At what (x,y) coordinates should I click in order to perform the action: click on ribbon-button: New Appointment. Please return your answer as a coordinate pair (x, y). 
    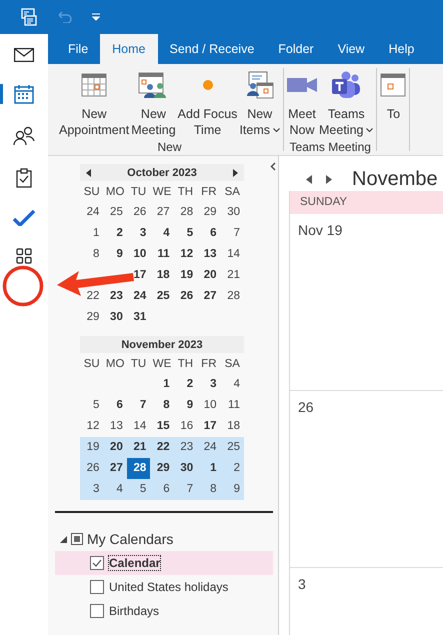
    Looking at the image, I should click on (94, 104).